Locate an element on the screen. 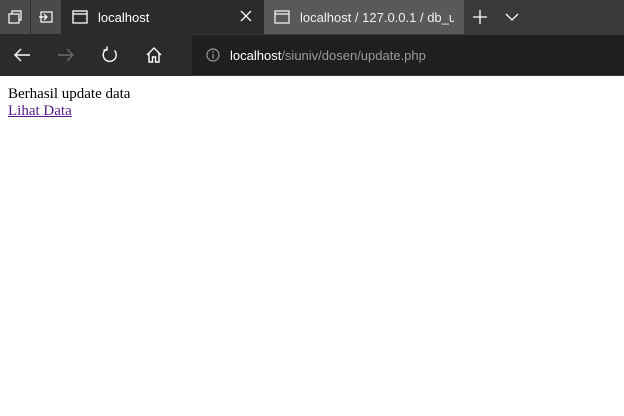  tab-title: localhost is located at coordinates (124, 17).